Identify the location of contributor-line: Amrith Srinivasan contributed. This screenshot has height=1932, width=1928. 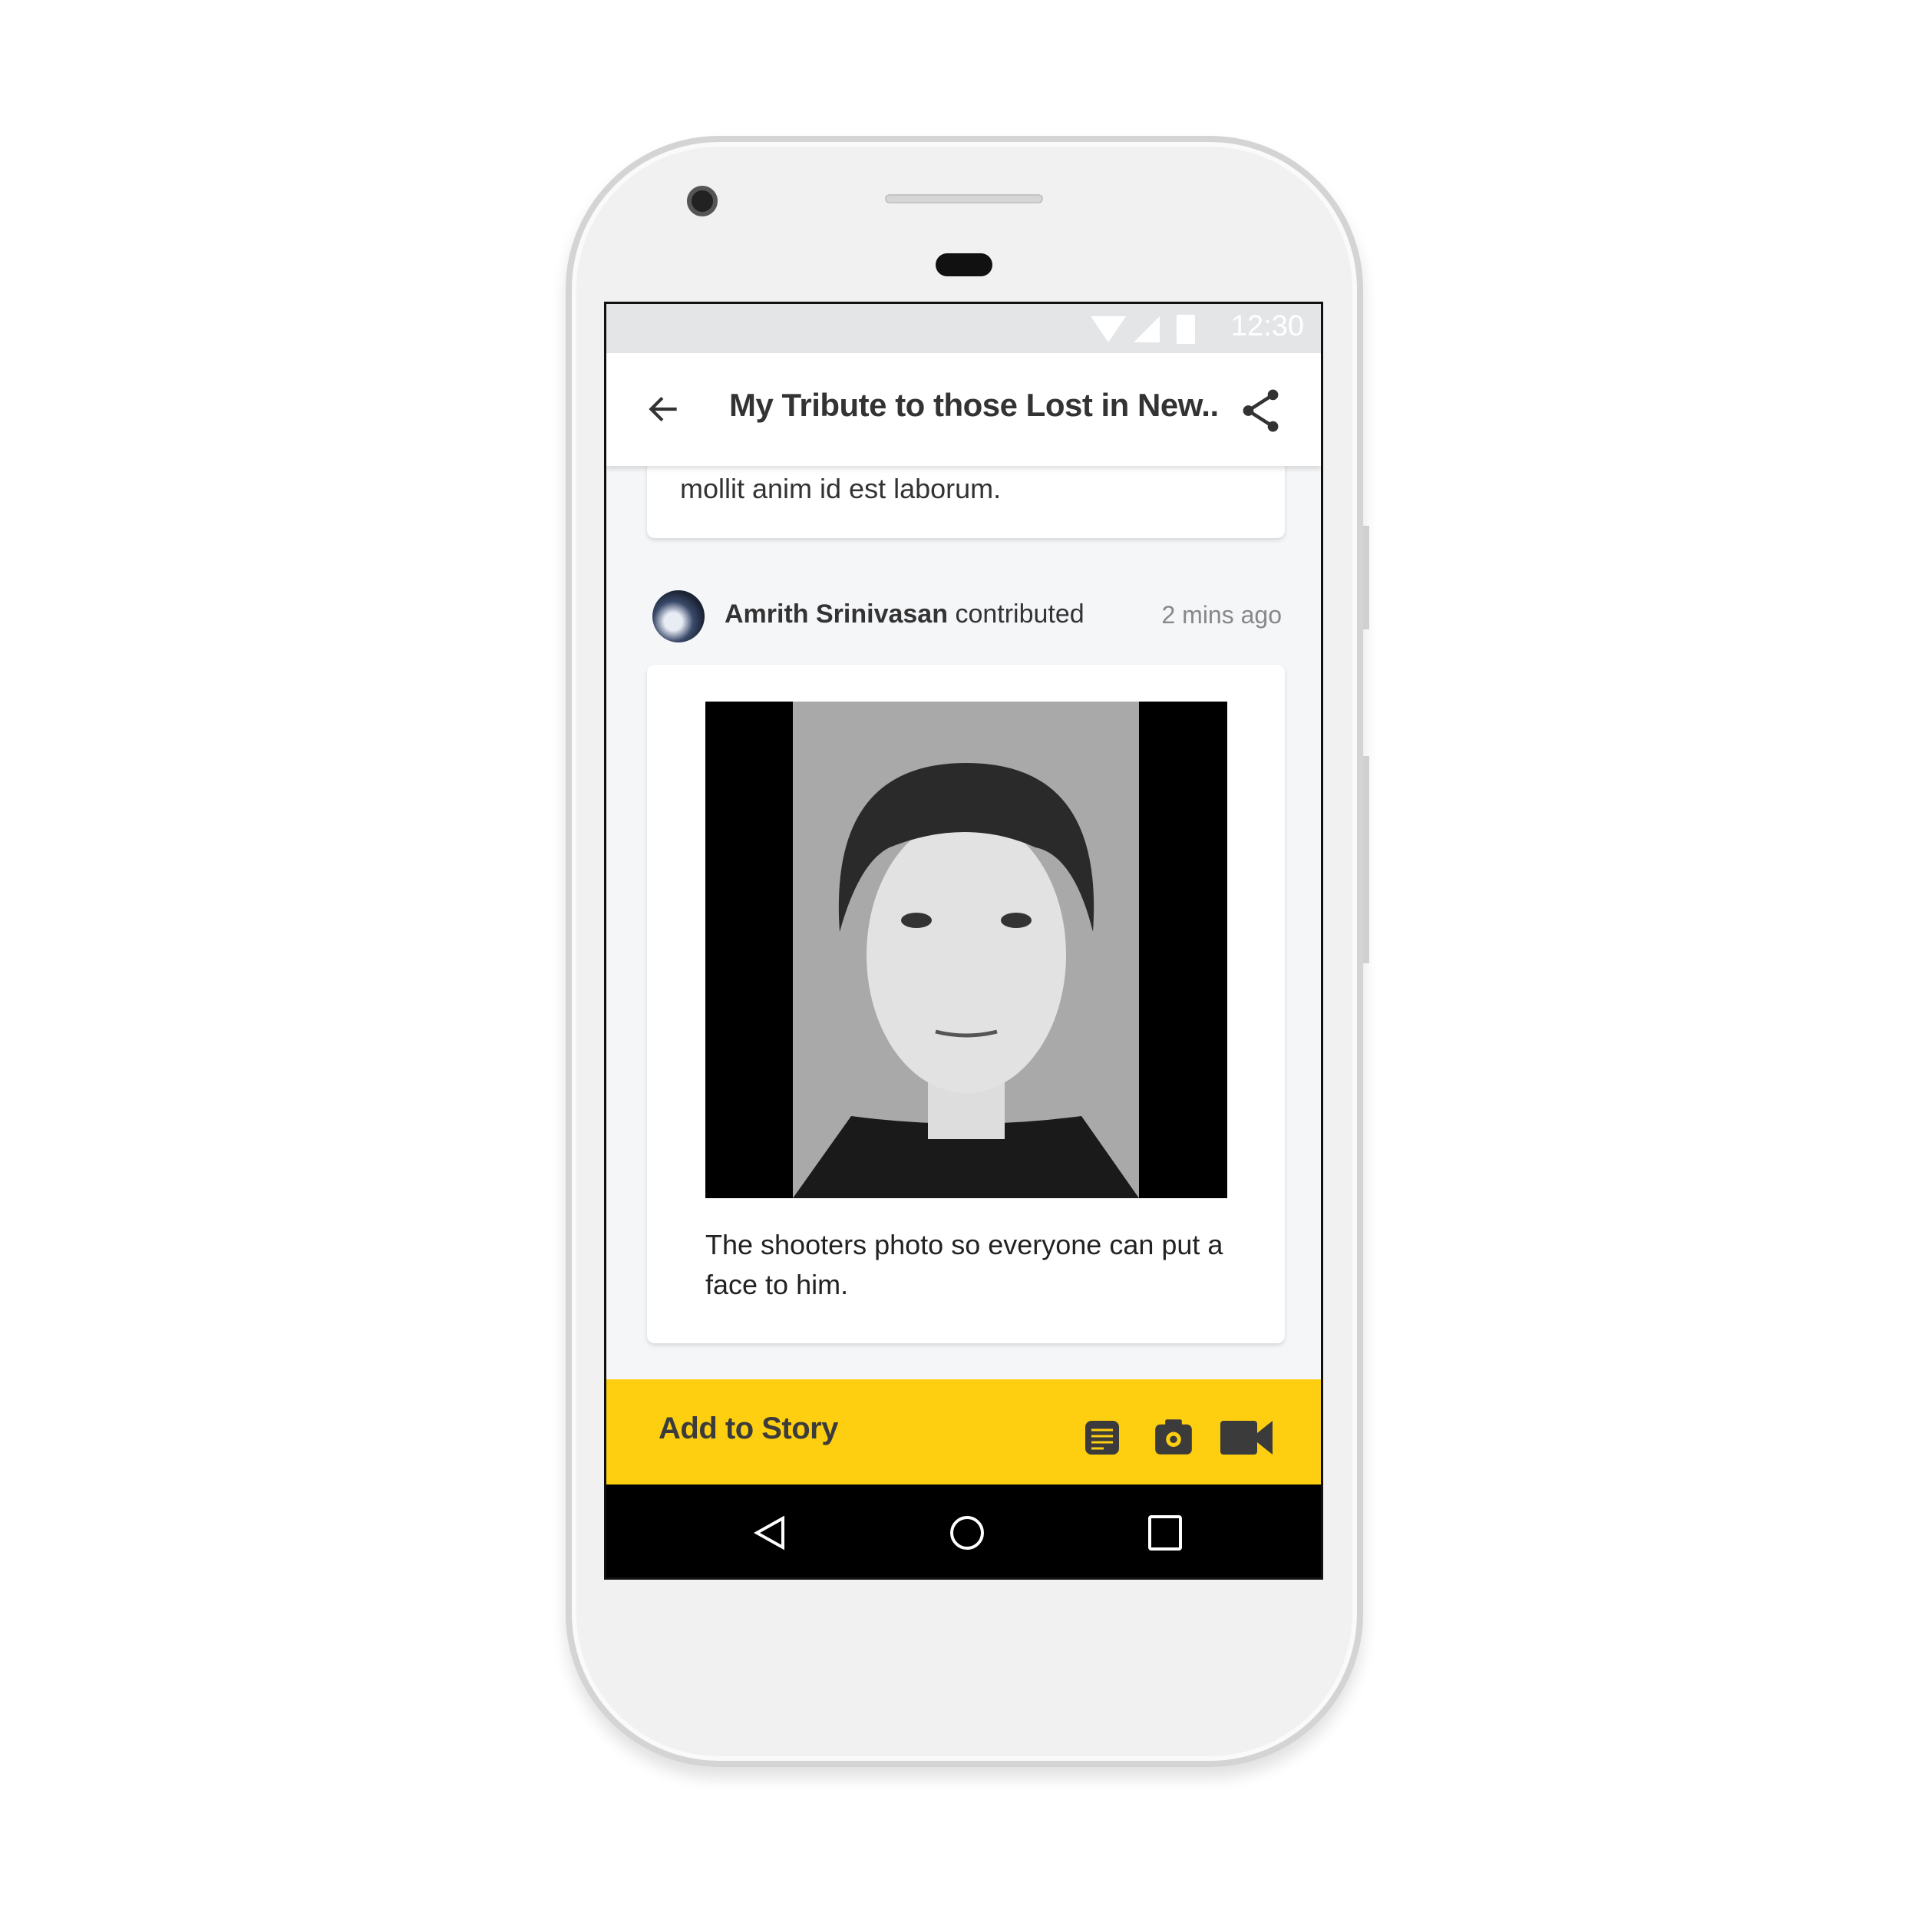
(905, 614).